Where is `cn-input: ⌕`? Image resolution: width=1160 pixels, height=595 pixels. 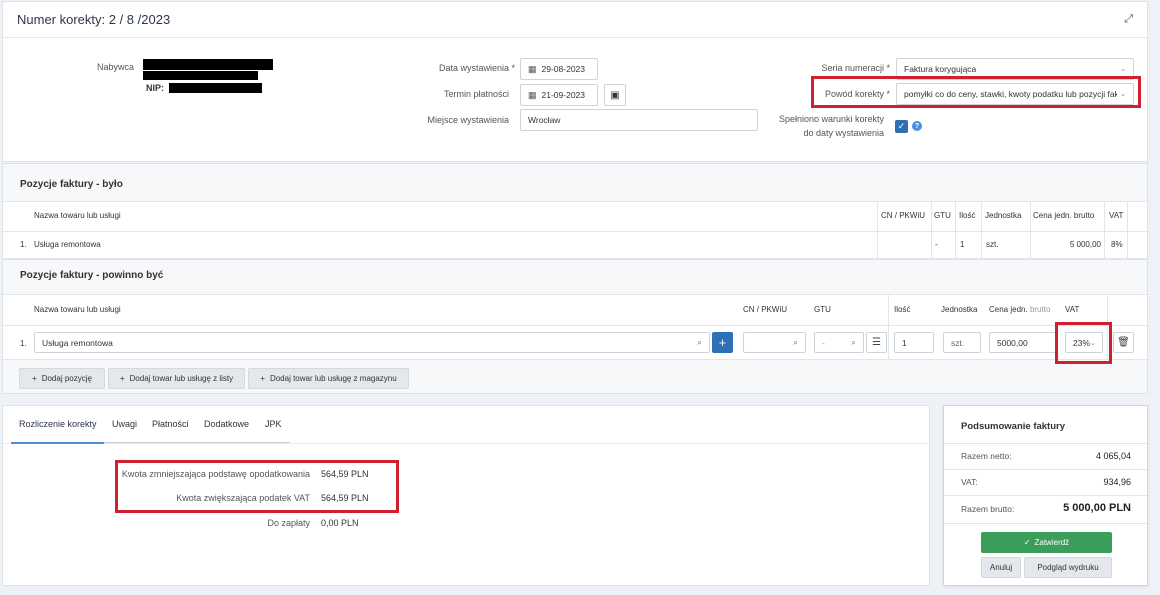
cn-input: ⌕ is located at coordinates (774, 342).